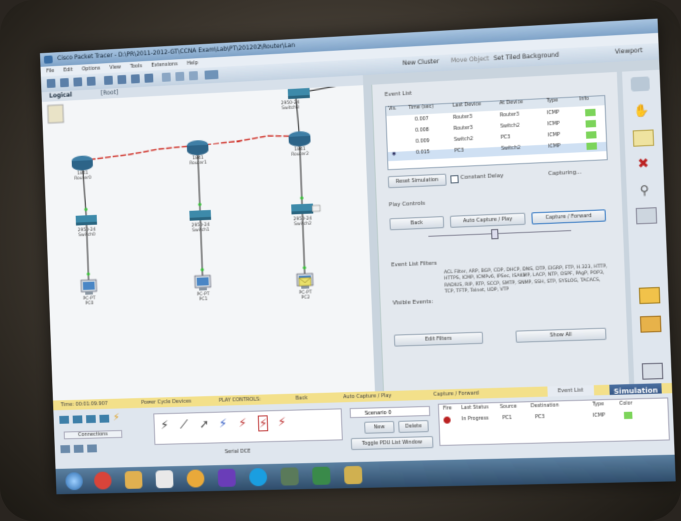 Image resolution: width=681 pixels, height=521 pixels. What do you see at coordinates (164, 64) in the screenshot?
I see `menu-extensions: Extensions` at bounding box center [164, 64].